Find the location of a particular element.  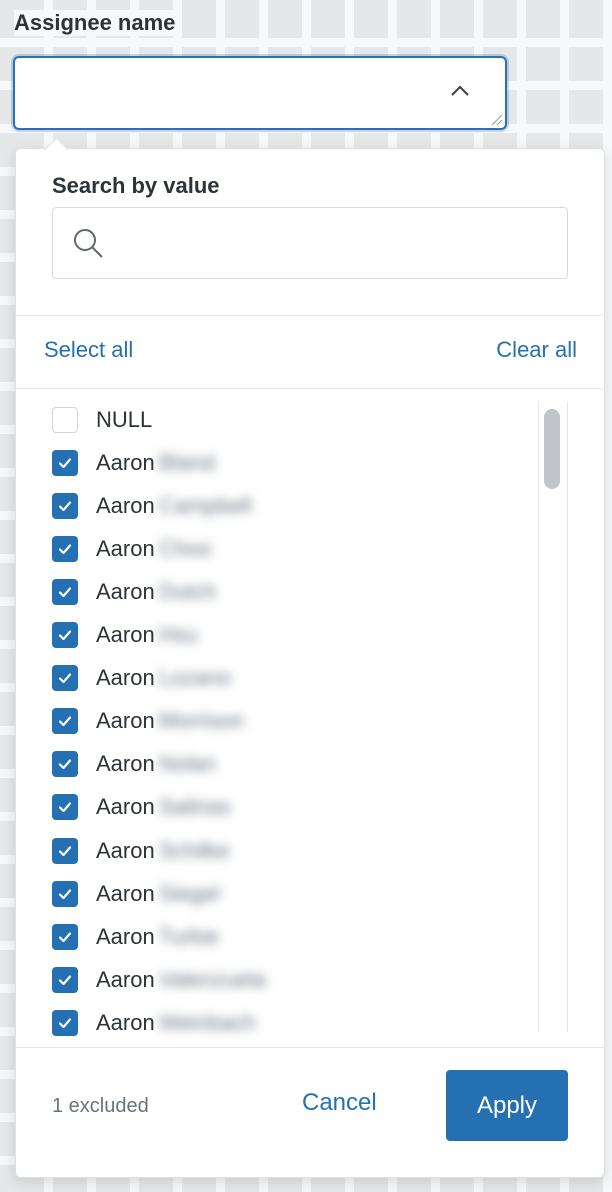

option-item: Aaron Campbell is located at coordinates (152, 505).